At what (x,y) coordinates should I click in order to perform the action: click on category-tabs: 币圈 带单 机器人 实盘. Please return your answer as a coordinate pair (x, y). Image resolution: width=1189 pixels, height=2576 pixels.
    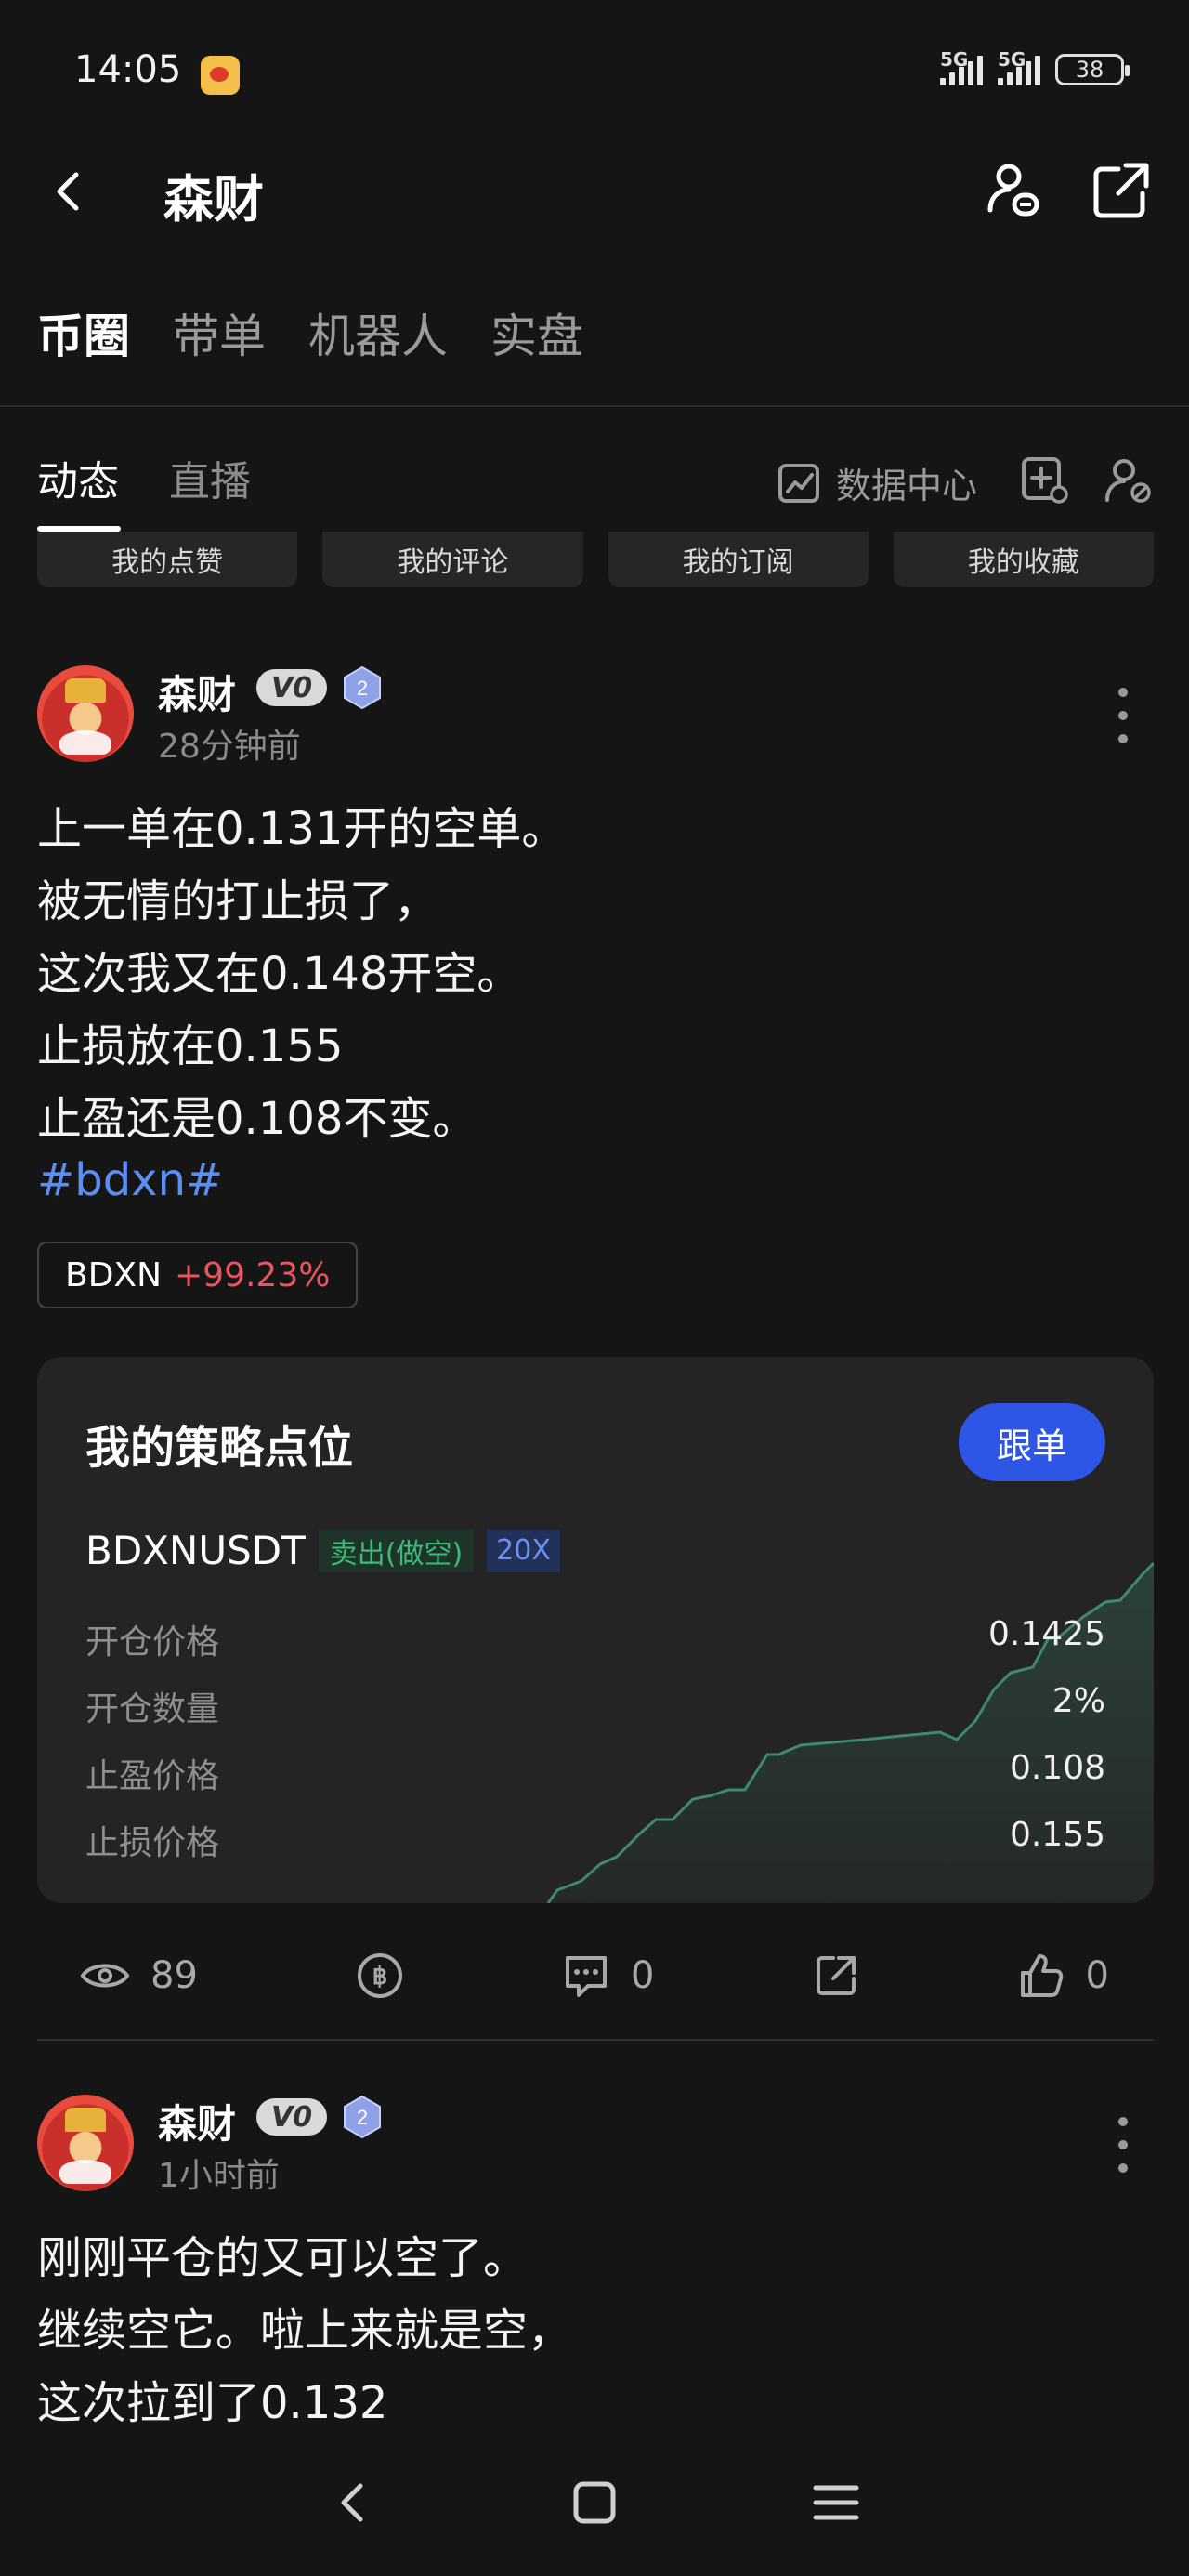
    Looking at the image, I should click on (310, 332).